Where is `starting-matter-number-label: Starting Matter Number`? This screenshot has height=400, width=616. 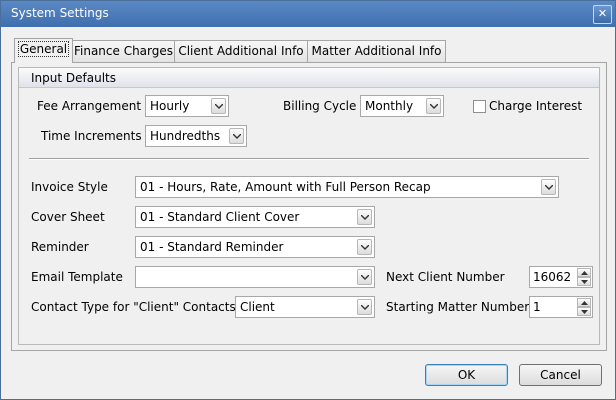 starting-matter-number-label: Starting Matter Number is located at coordinates (458, 307).